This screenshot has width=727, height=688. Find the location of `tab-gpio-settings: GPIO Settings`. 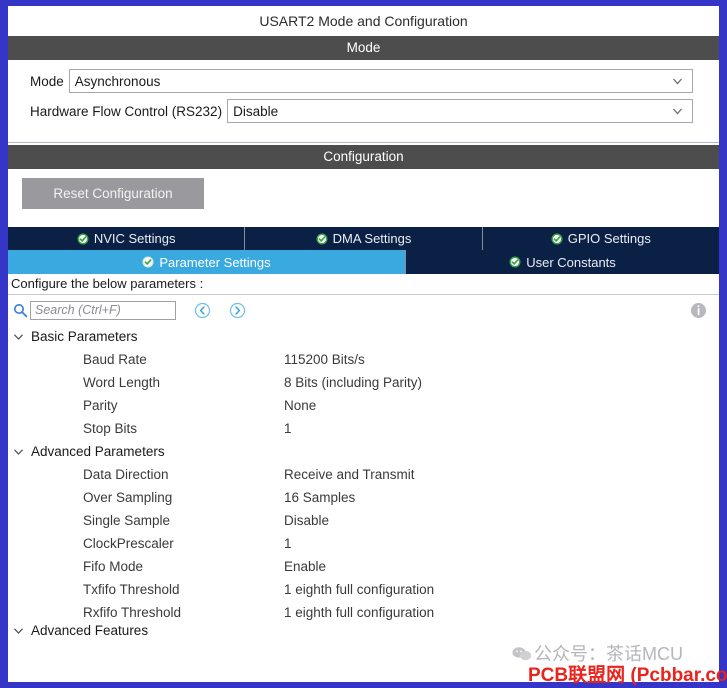

tab-gpio-settings: GPIO Settings is located at coordinates (600, 238).